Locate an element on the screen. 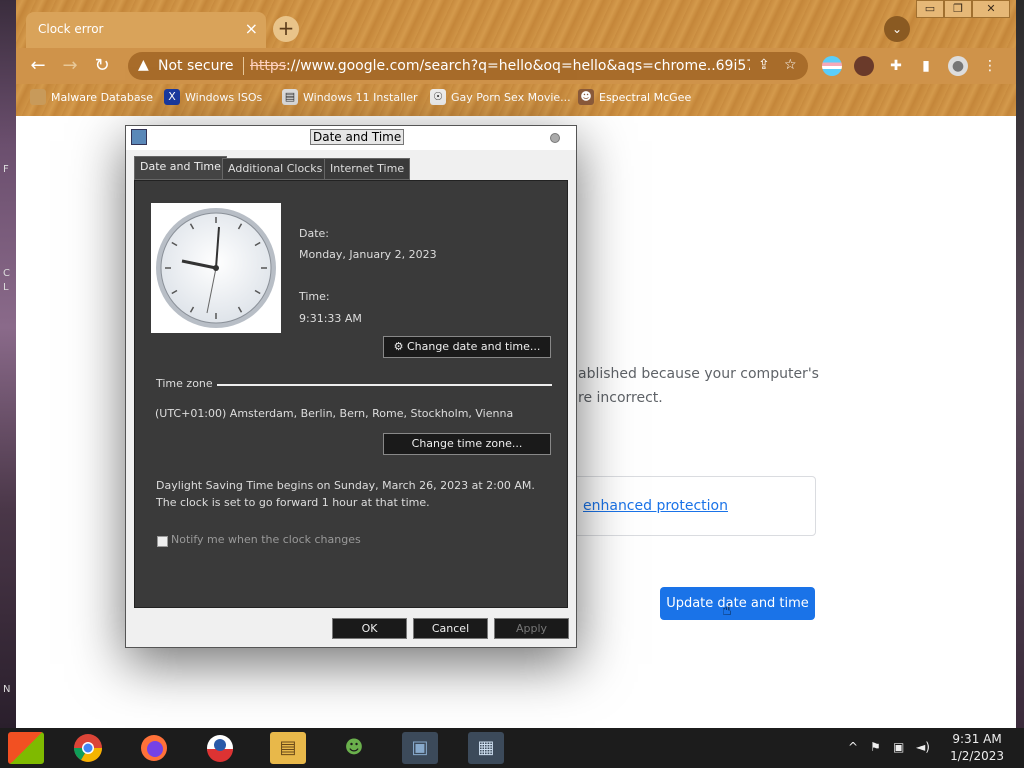 Image resolution: width=1024 pixels, height=768 pixels. taskbar: ▤ ☻ ▣ ▦ ^ ⚑ ▣ ◄) 9:31 AM 1/2/2023 is located at coordinates (512, 748).